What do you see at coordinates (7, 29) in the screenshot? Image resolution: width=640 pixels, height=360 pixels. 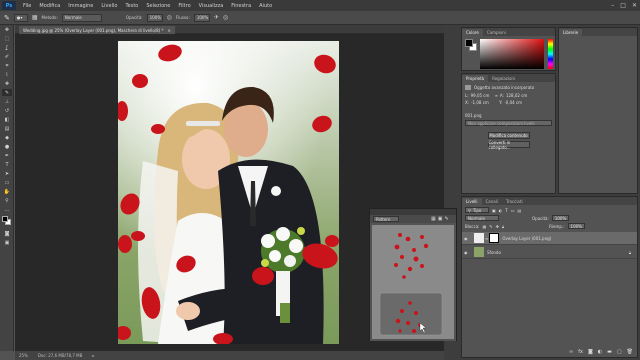 I see `move-tool-icon: ✥` at bounding box center [7, 29].